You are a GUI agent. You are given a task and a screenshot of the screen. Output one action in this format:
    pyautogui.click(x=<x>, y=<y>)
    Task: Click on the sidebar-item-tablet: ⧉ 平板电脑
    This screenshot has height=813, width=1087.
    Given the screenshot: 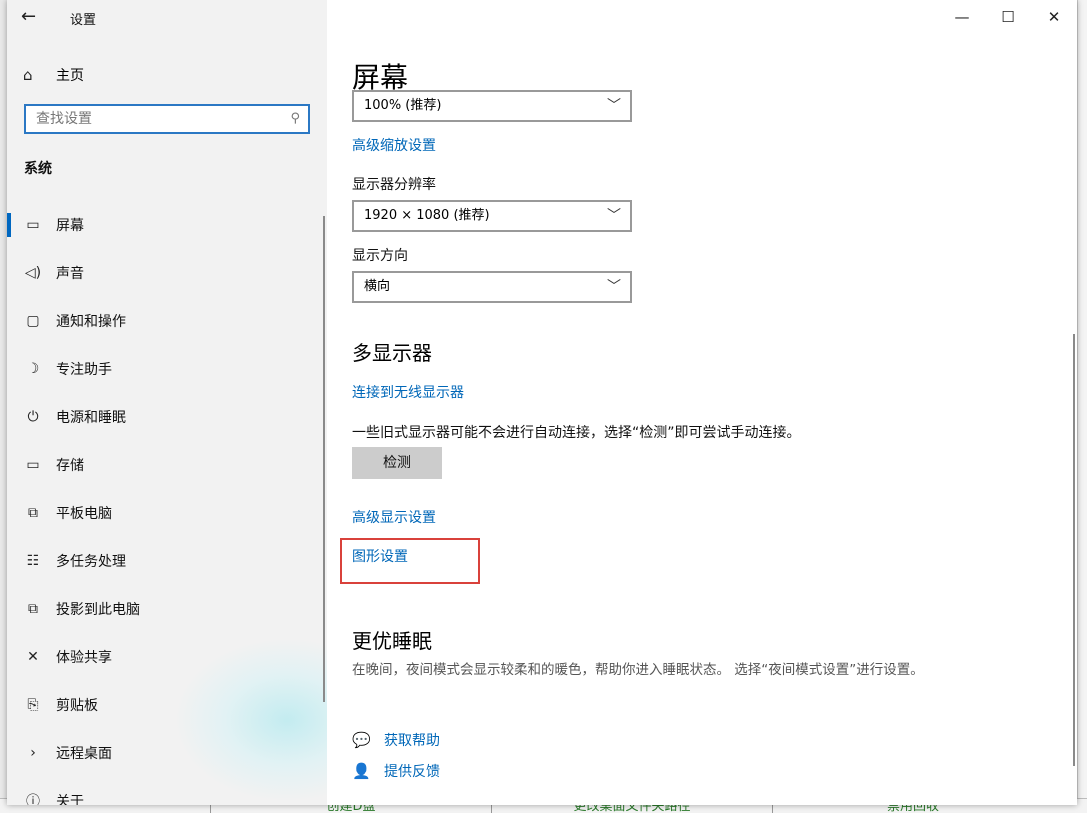 What is the action you would take?
    pyautogui.click(x=167, y=513)
    